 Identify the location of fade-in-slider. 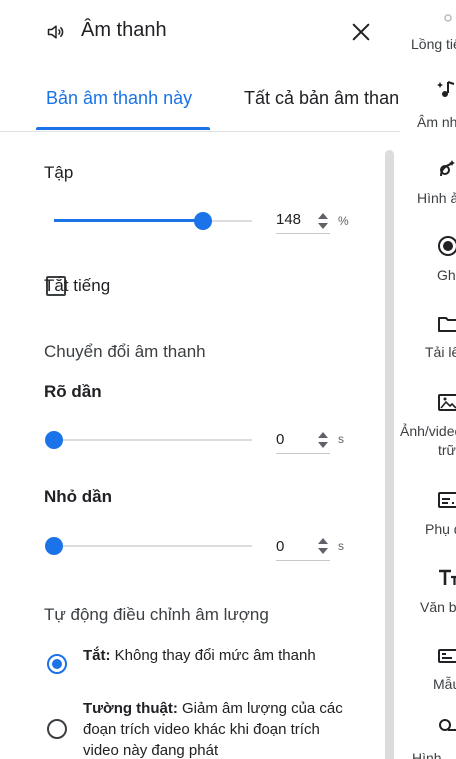
(148, 440).